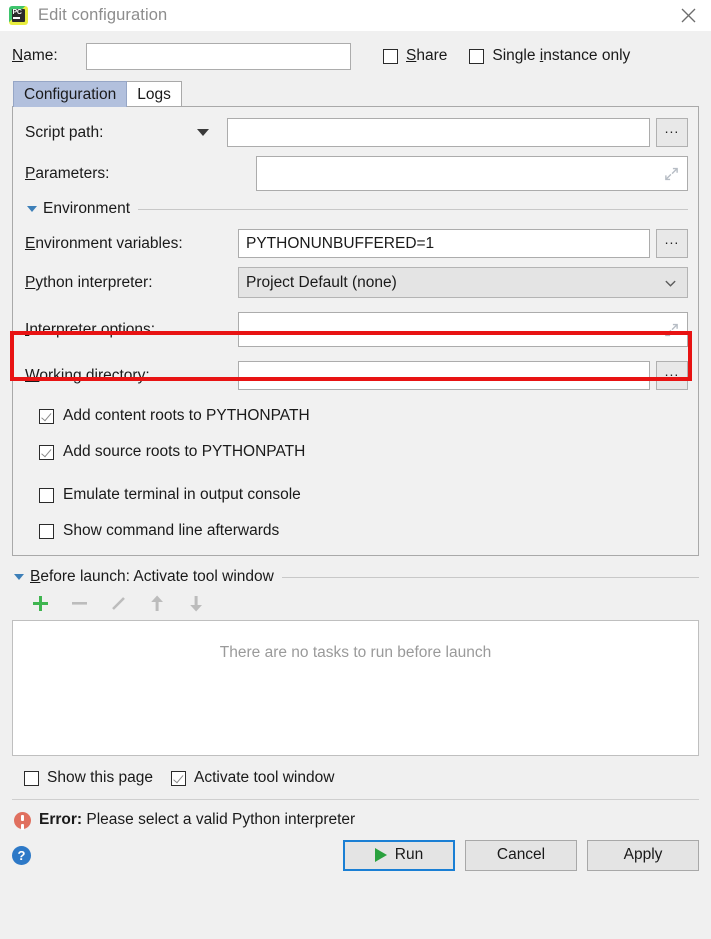  I want to click on cancel-button-label: Cancel, so click(521, 854).